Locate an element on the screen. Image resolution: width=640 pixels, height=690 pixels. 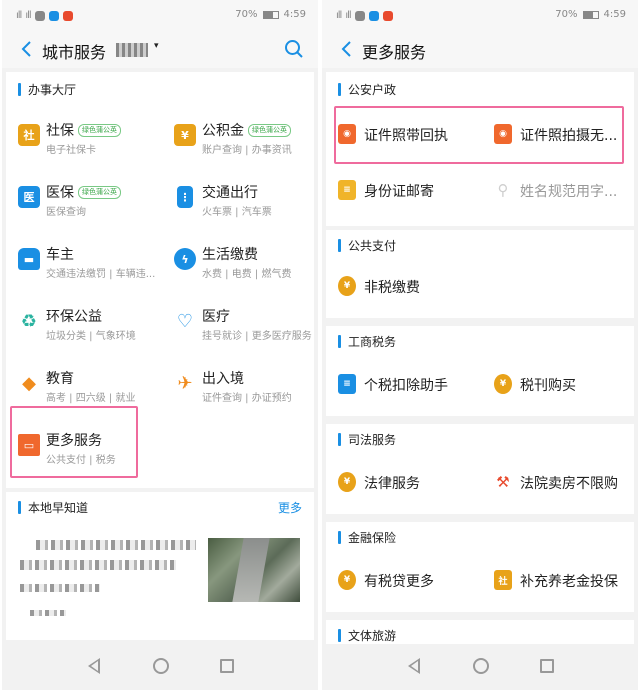
section-header: 公共支付 is located at coordinates (480, 245).